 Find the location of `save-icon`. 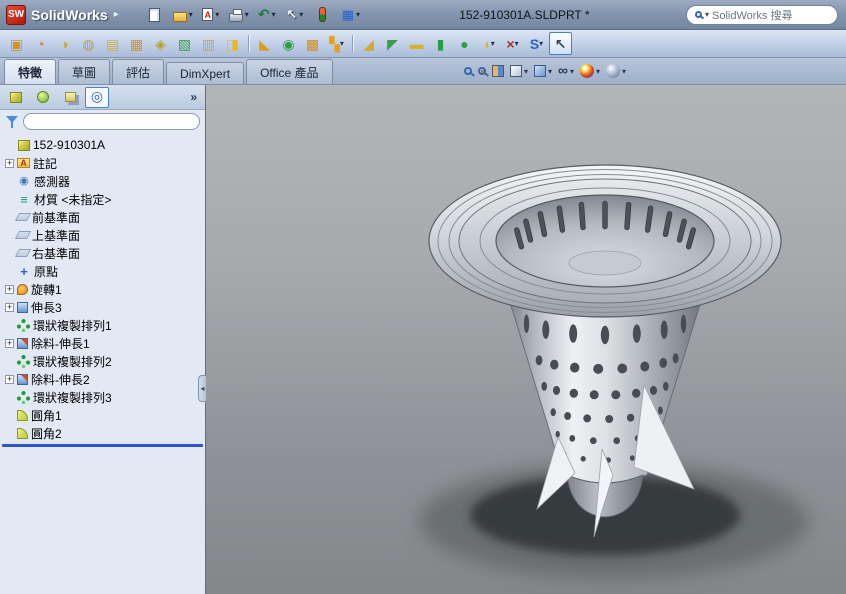

save-icon is located at coordinates (211, 15).